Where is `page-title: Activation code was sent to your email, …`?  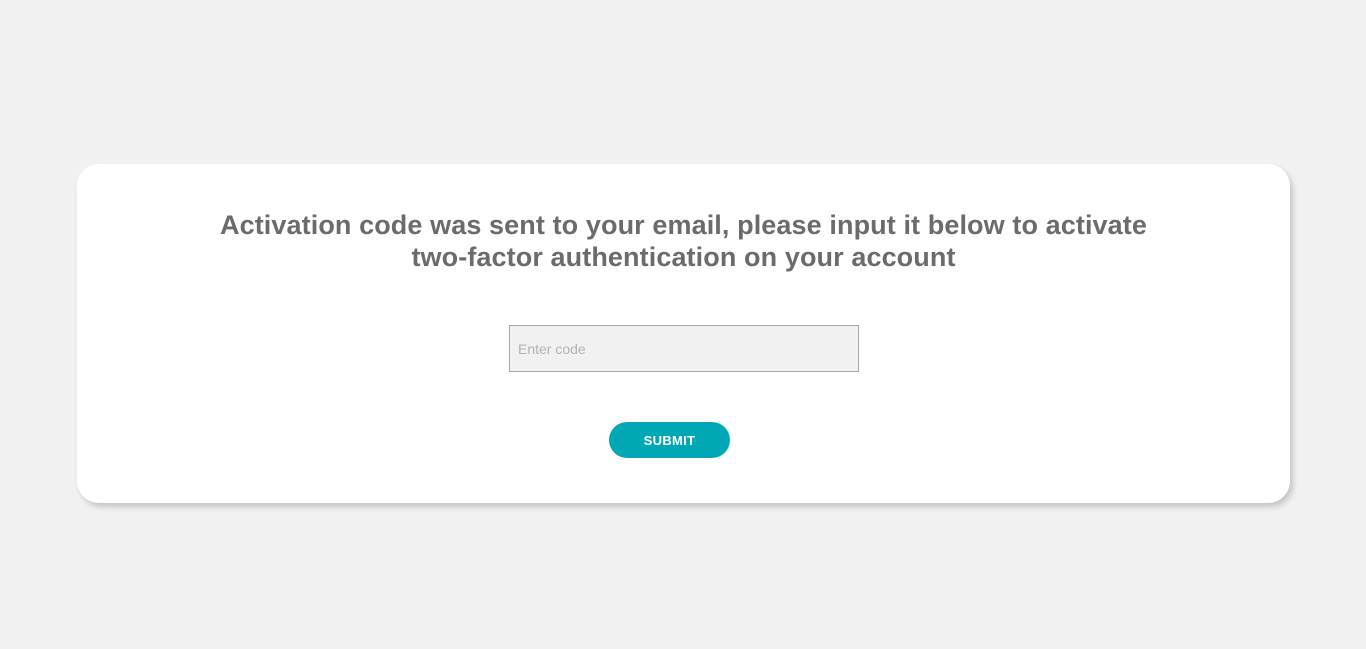 page-title: Activation code was sent to your email, … is located at coordinates (683, 241).